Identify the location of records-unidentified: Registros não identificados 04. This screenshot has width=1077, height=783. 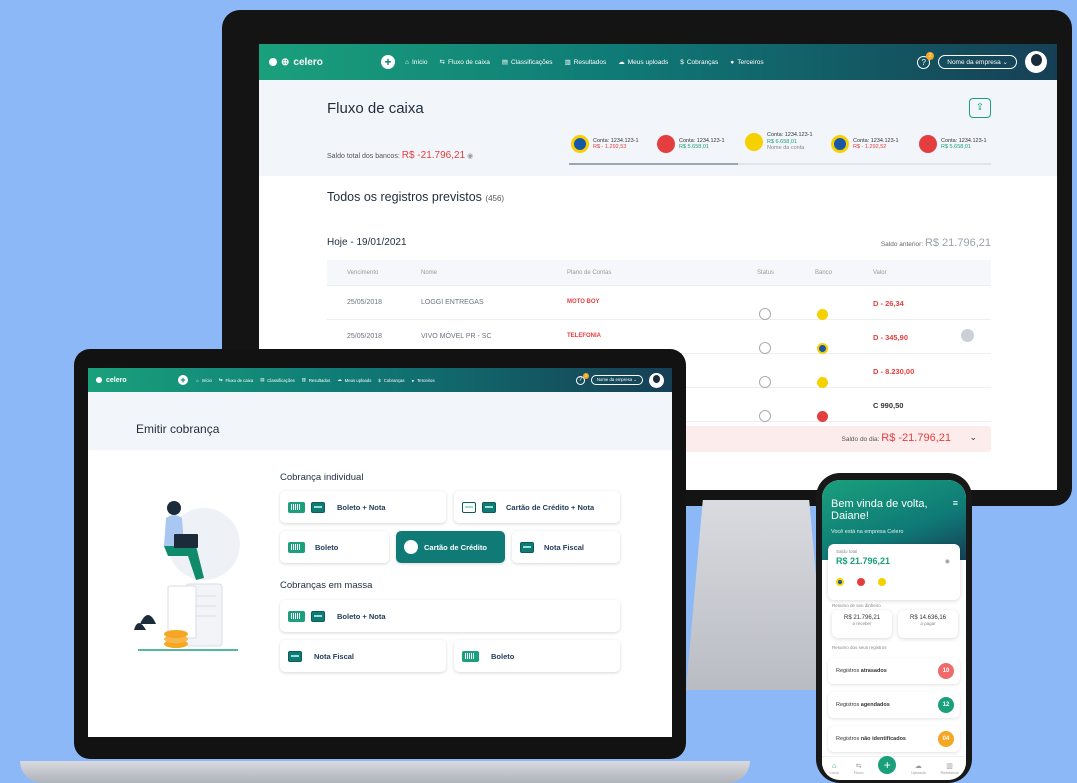
(894, 739).